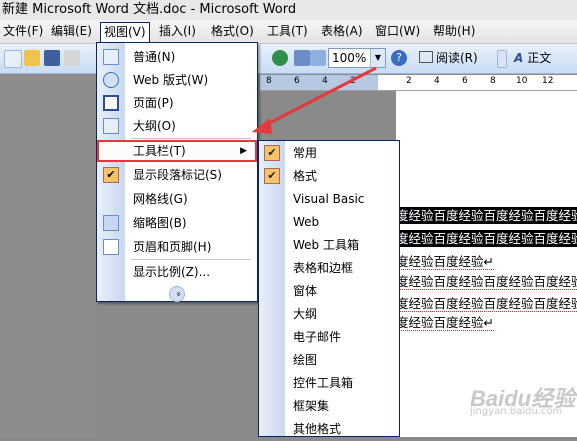 This screenshot has height=441, width=577. Describe the element at coordinates (539, 58) in the screenshot. I see `style-value: 正文` at that location.